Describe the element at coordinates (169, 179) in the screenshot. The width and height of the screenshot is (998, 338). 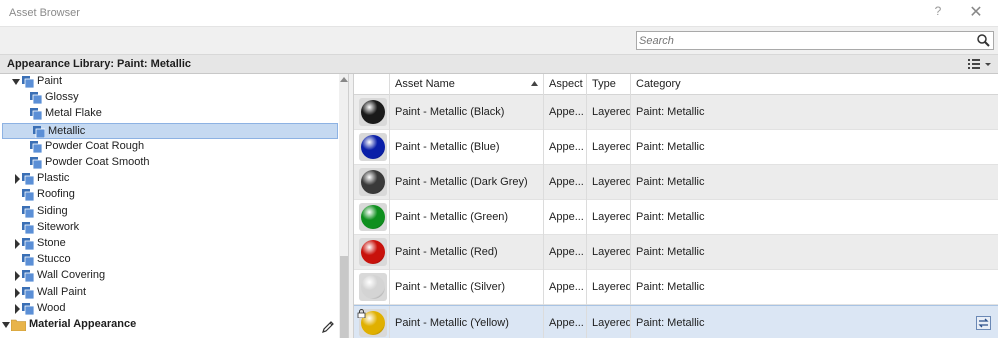
I see `tree-item-plastic: Plastic` at that location.